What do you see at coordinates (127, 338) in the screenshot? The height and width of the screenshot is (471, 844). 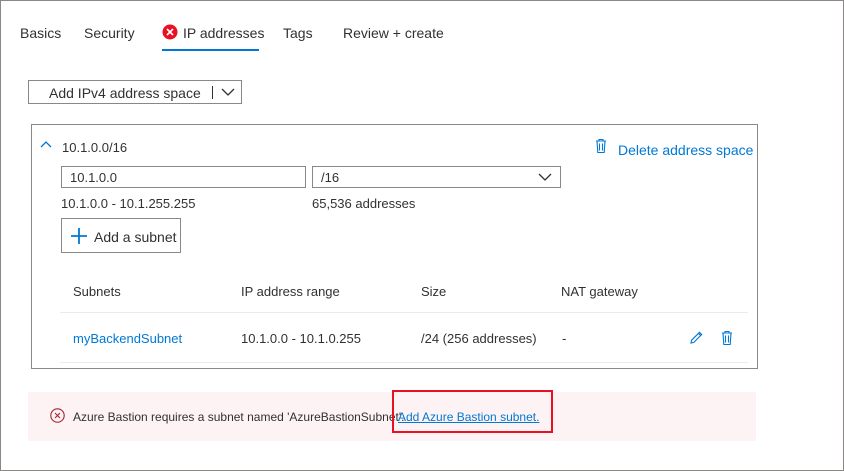 I see `subnet-name-link: myBackendSubnet` at bounding box center [127, 338].